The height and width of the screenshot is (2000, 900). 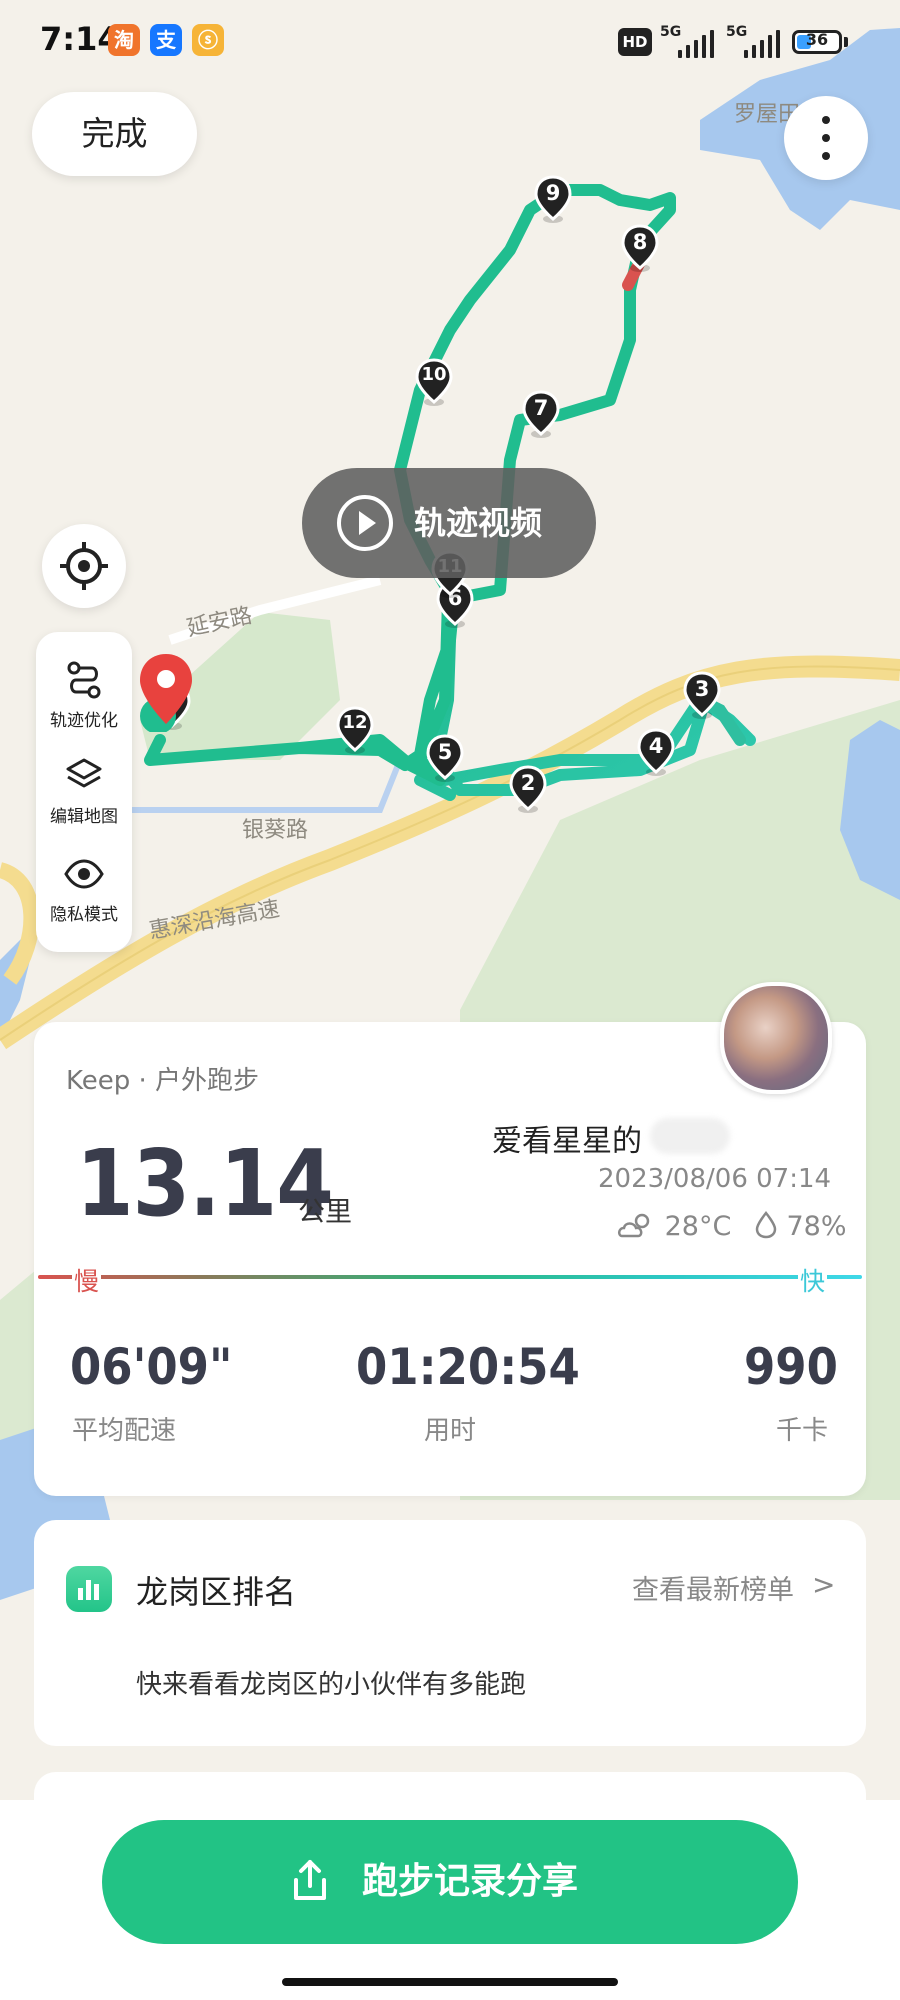 What do you see at coordinates (84, 817) in the screenshot?
I see `edit-map-label: 编辑地图` at bounding box center [84, 817].